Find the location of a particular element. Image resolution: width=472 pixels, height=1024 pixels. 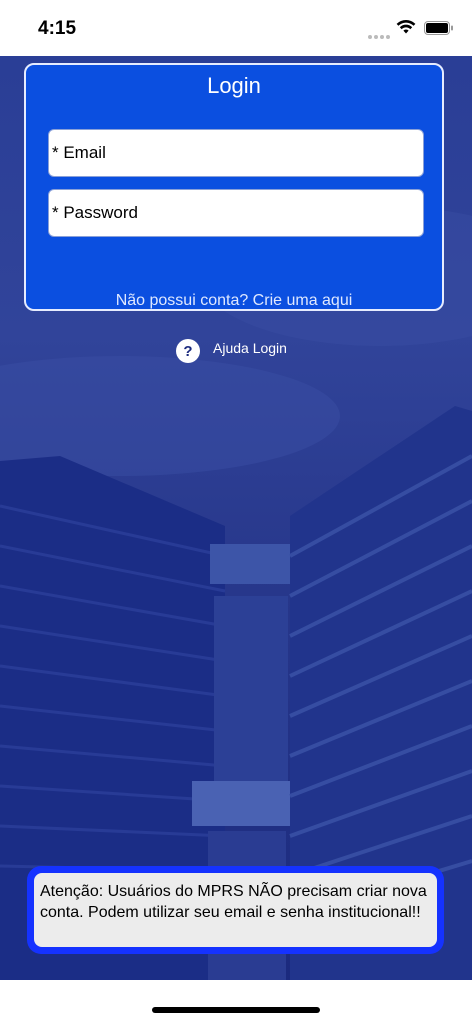

battery-icon is located at coordinates (438, 28).